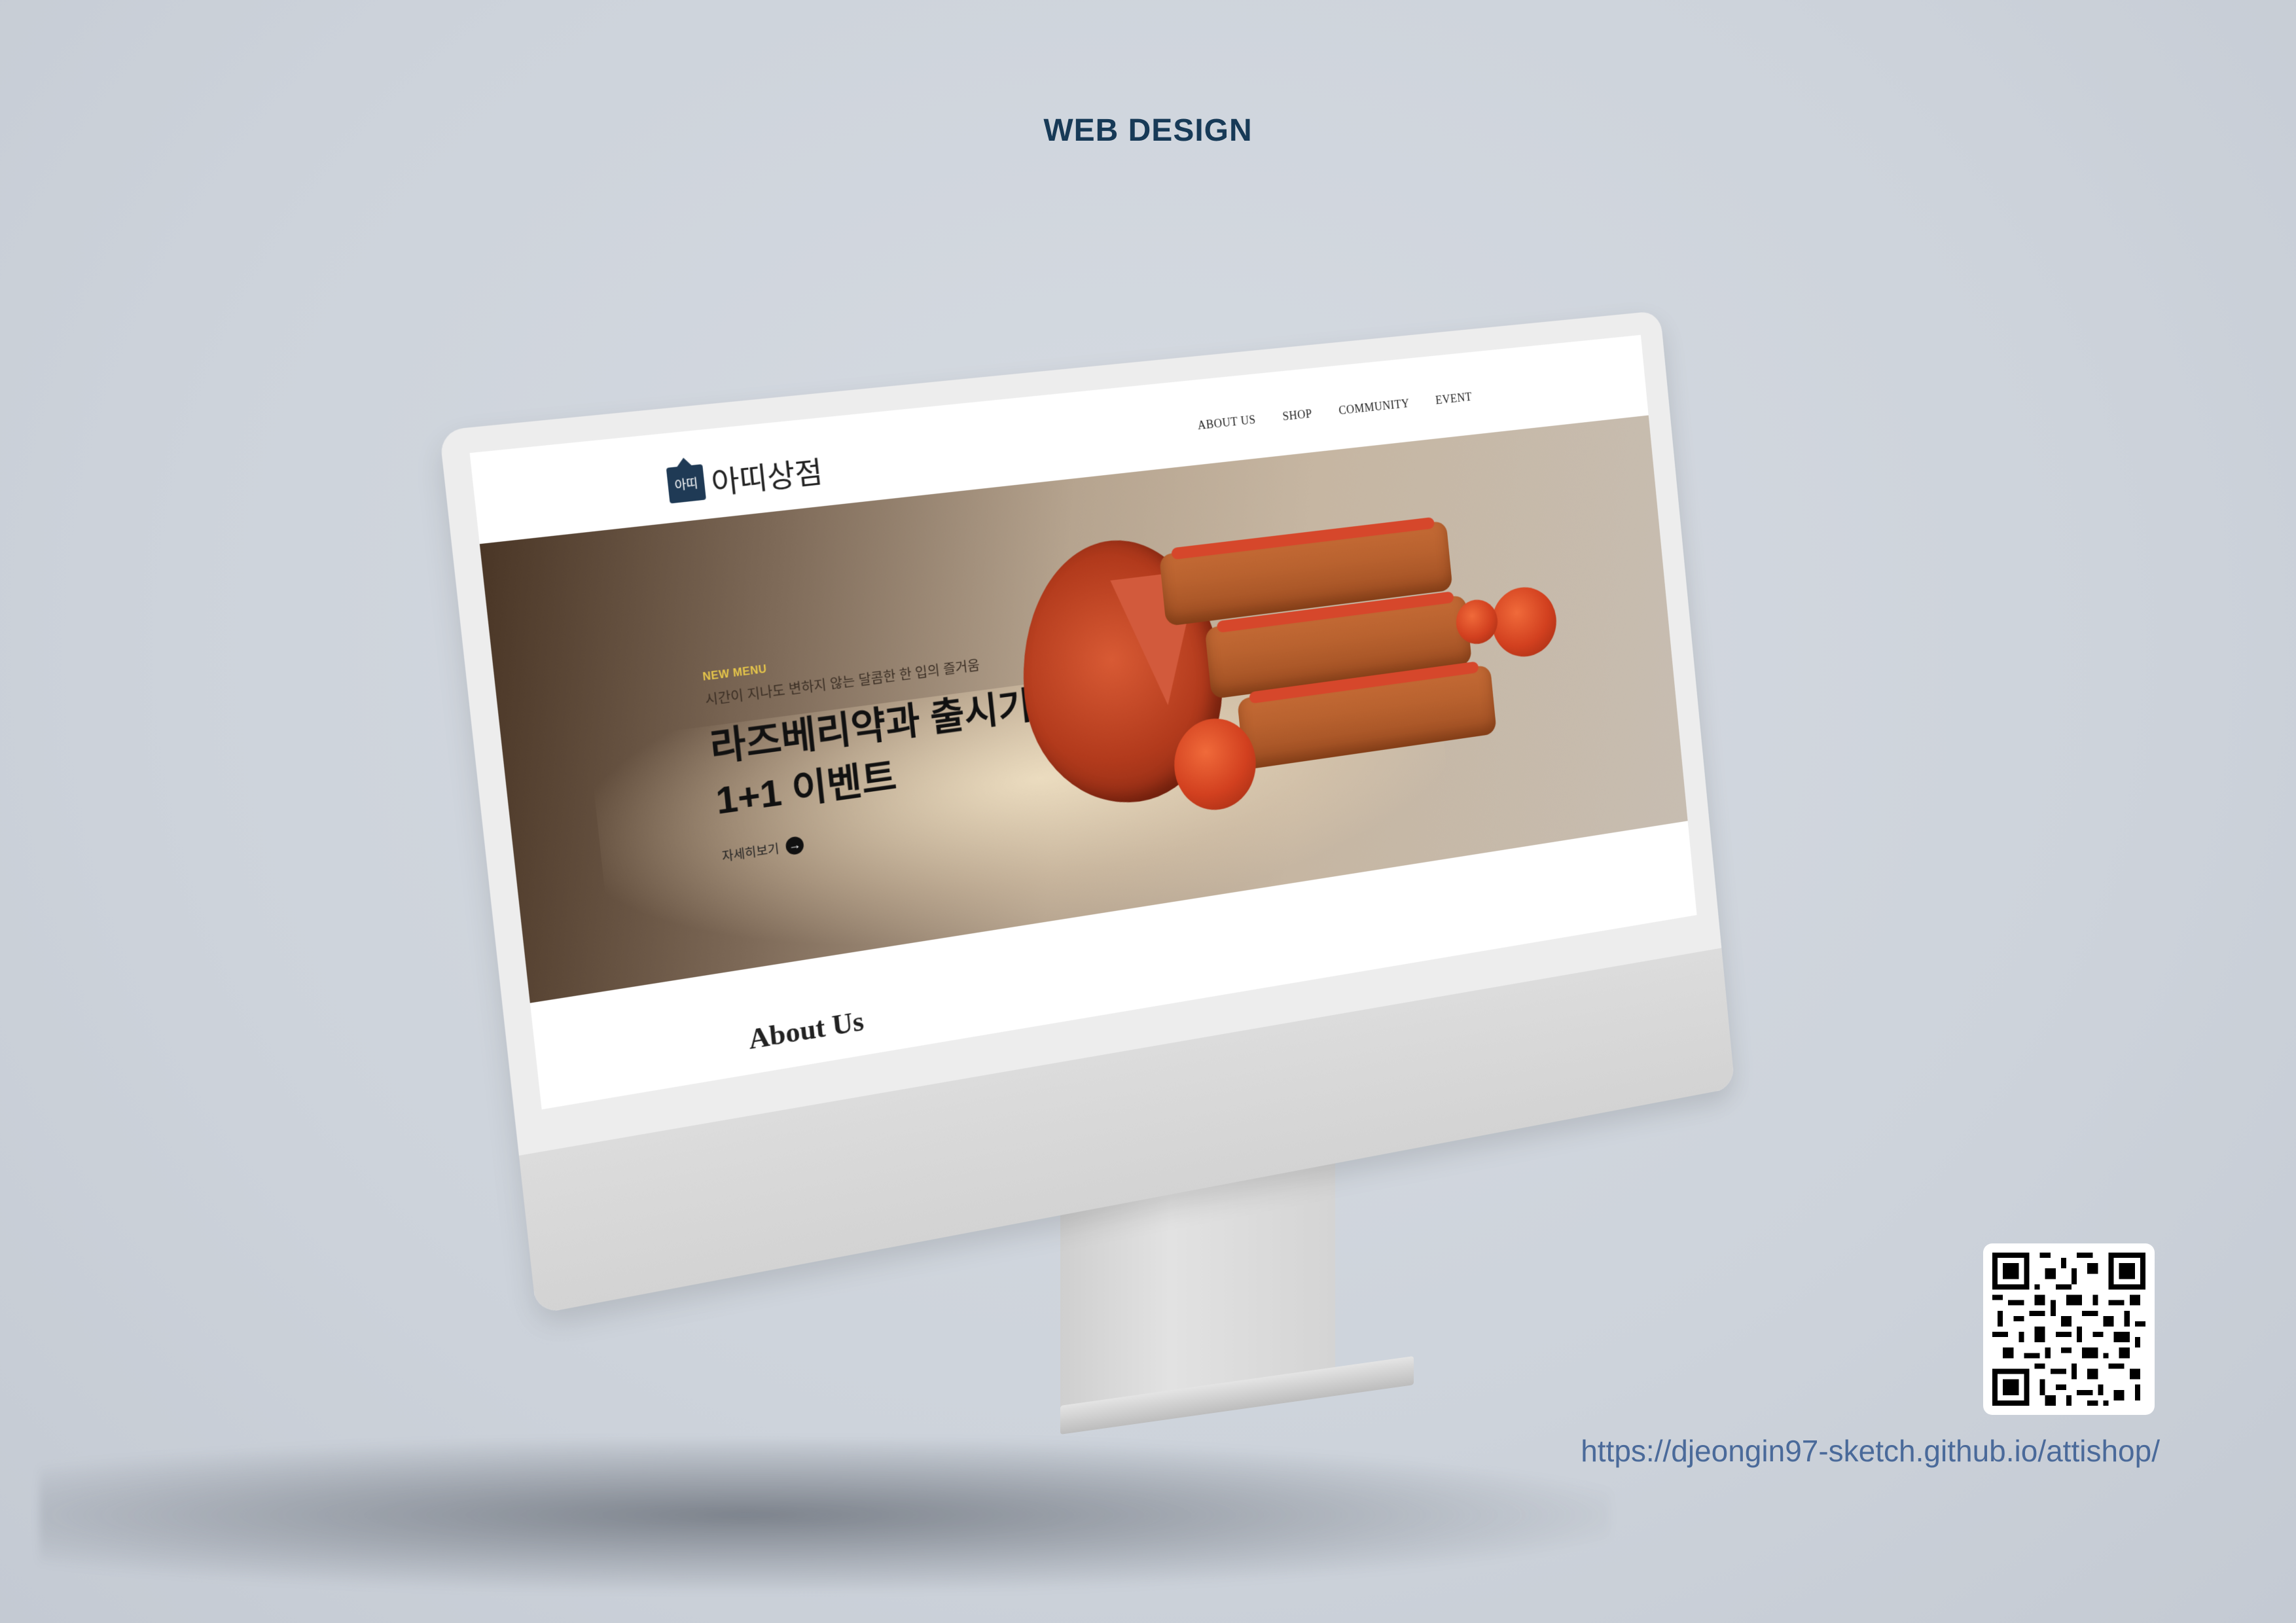 This screenshot has width=2296, height=1623. What do you see at coordinates (1297, 415) in the screenshot?
I see `nav-item-shop: SHOP` at bounding box center [1297, 415].